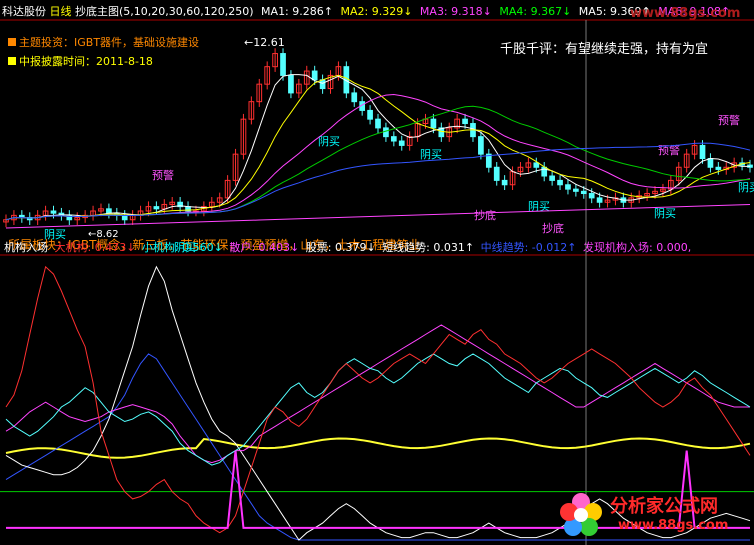 This screenshot has height=545, width=754. What do you see at coordinates (581, 514) in the screenshot?
I see `flower-logo-icon` at bounding box center [581, 514].